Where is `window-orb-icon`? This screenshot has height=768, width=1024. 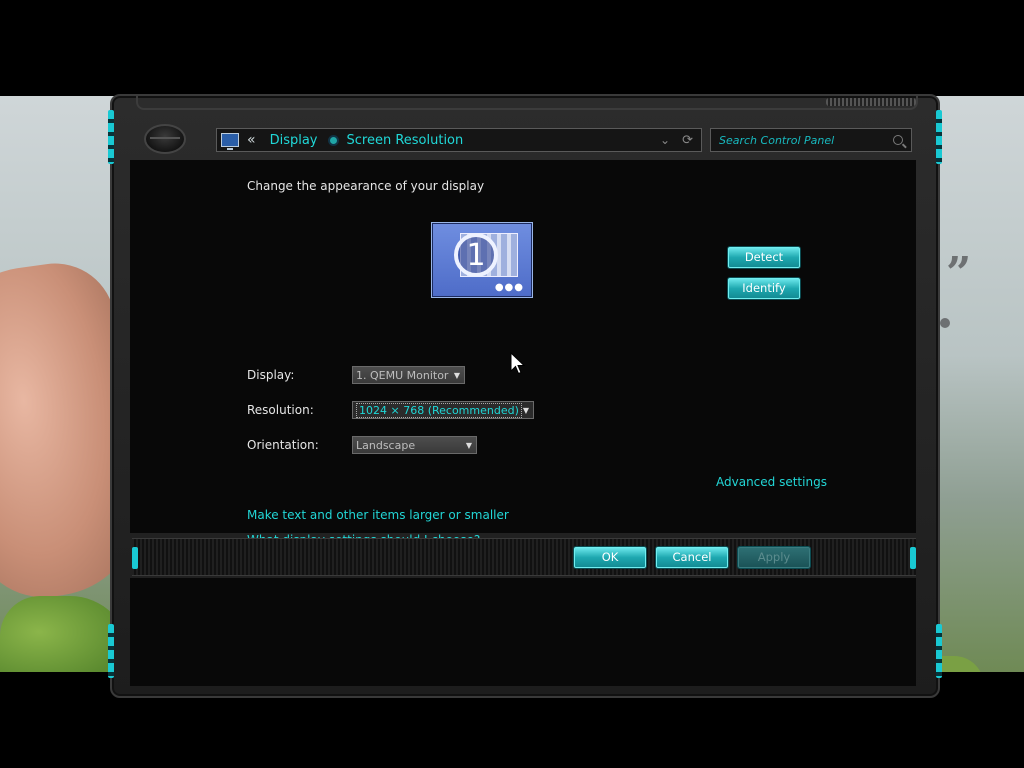 window-orb-icon is located at coordinates (165, 139).